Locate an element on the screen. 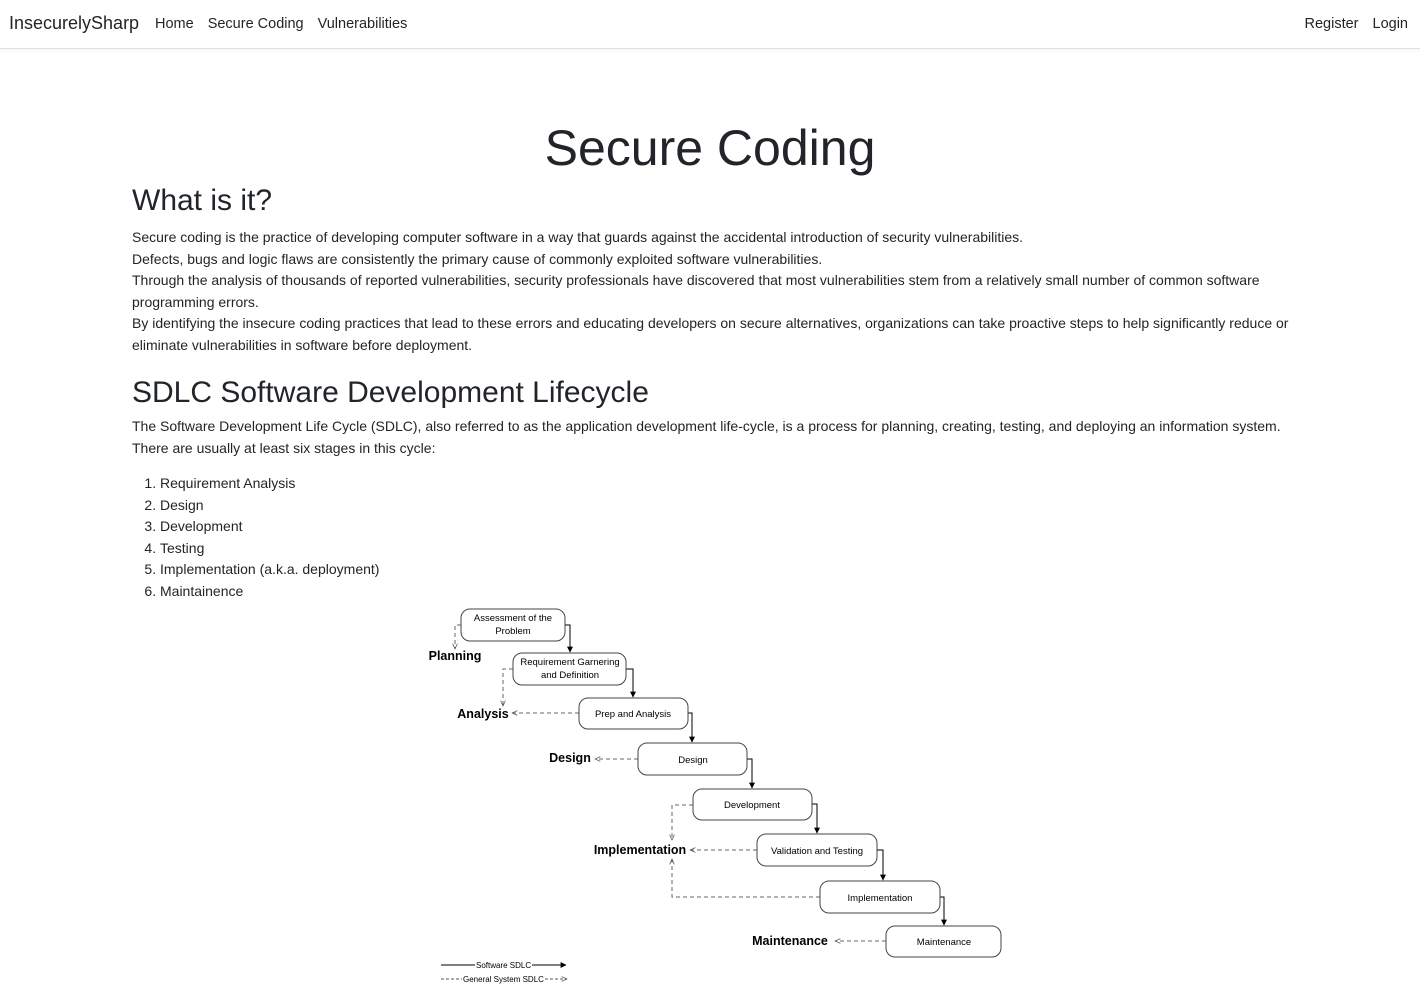 The width and height of the screenshot is (1420, 995). box-prep-analysis: Prep and Analysis is located at coordinates (633, 713).